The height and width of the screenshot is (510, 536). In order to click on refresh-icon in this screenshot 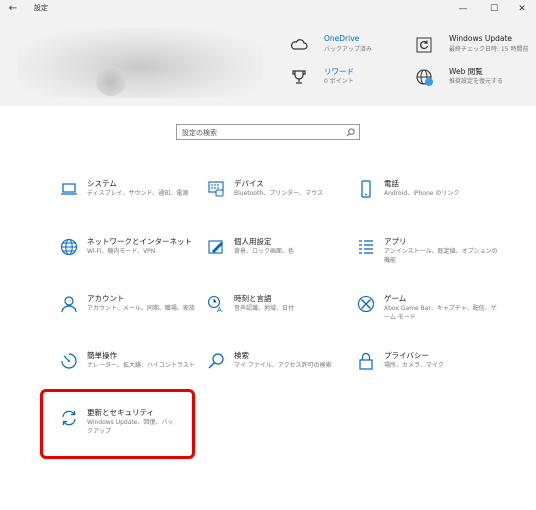, I will do `click(424, 45)`.